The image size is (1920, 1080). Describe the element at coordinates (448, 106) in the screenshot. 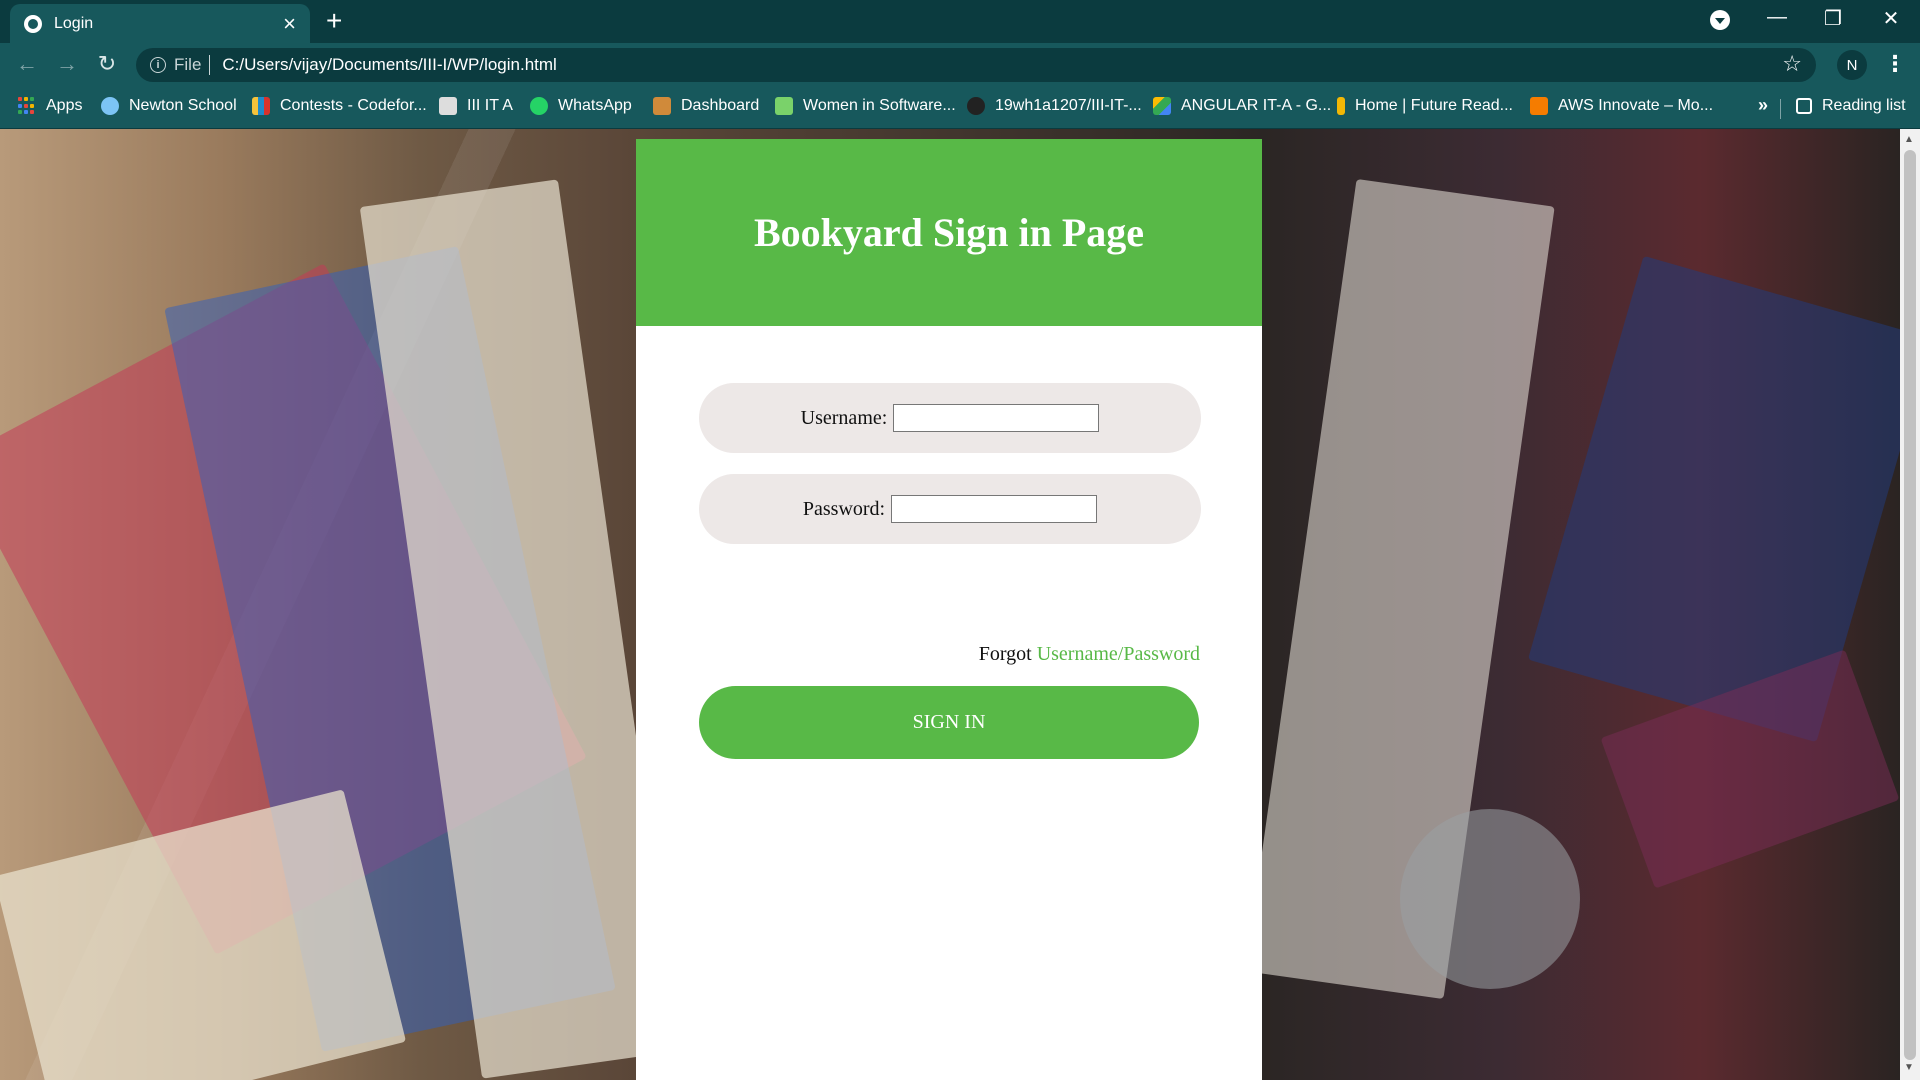

I see `classroom-icon` at that location.